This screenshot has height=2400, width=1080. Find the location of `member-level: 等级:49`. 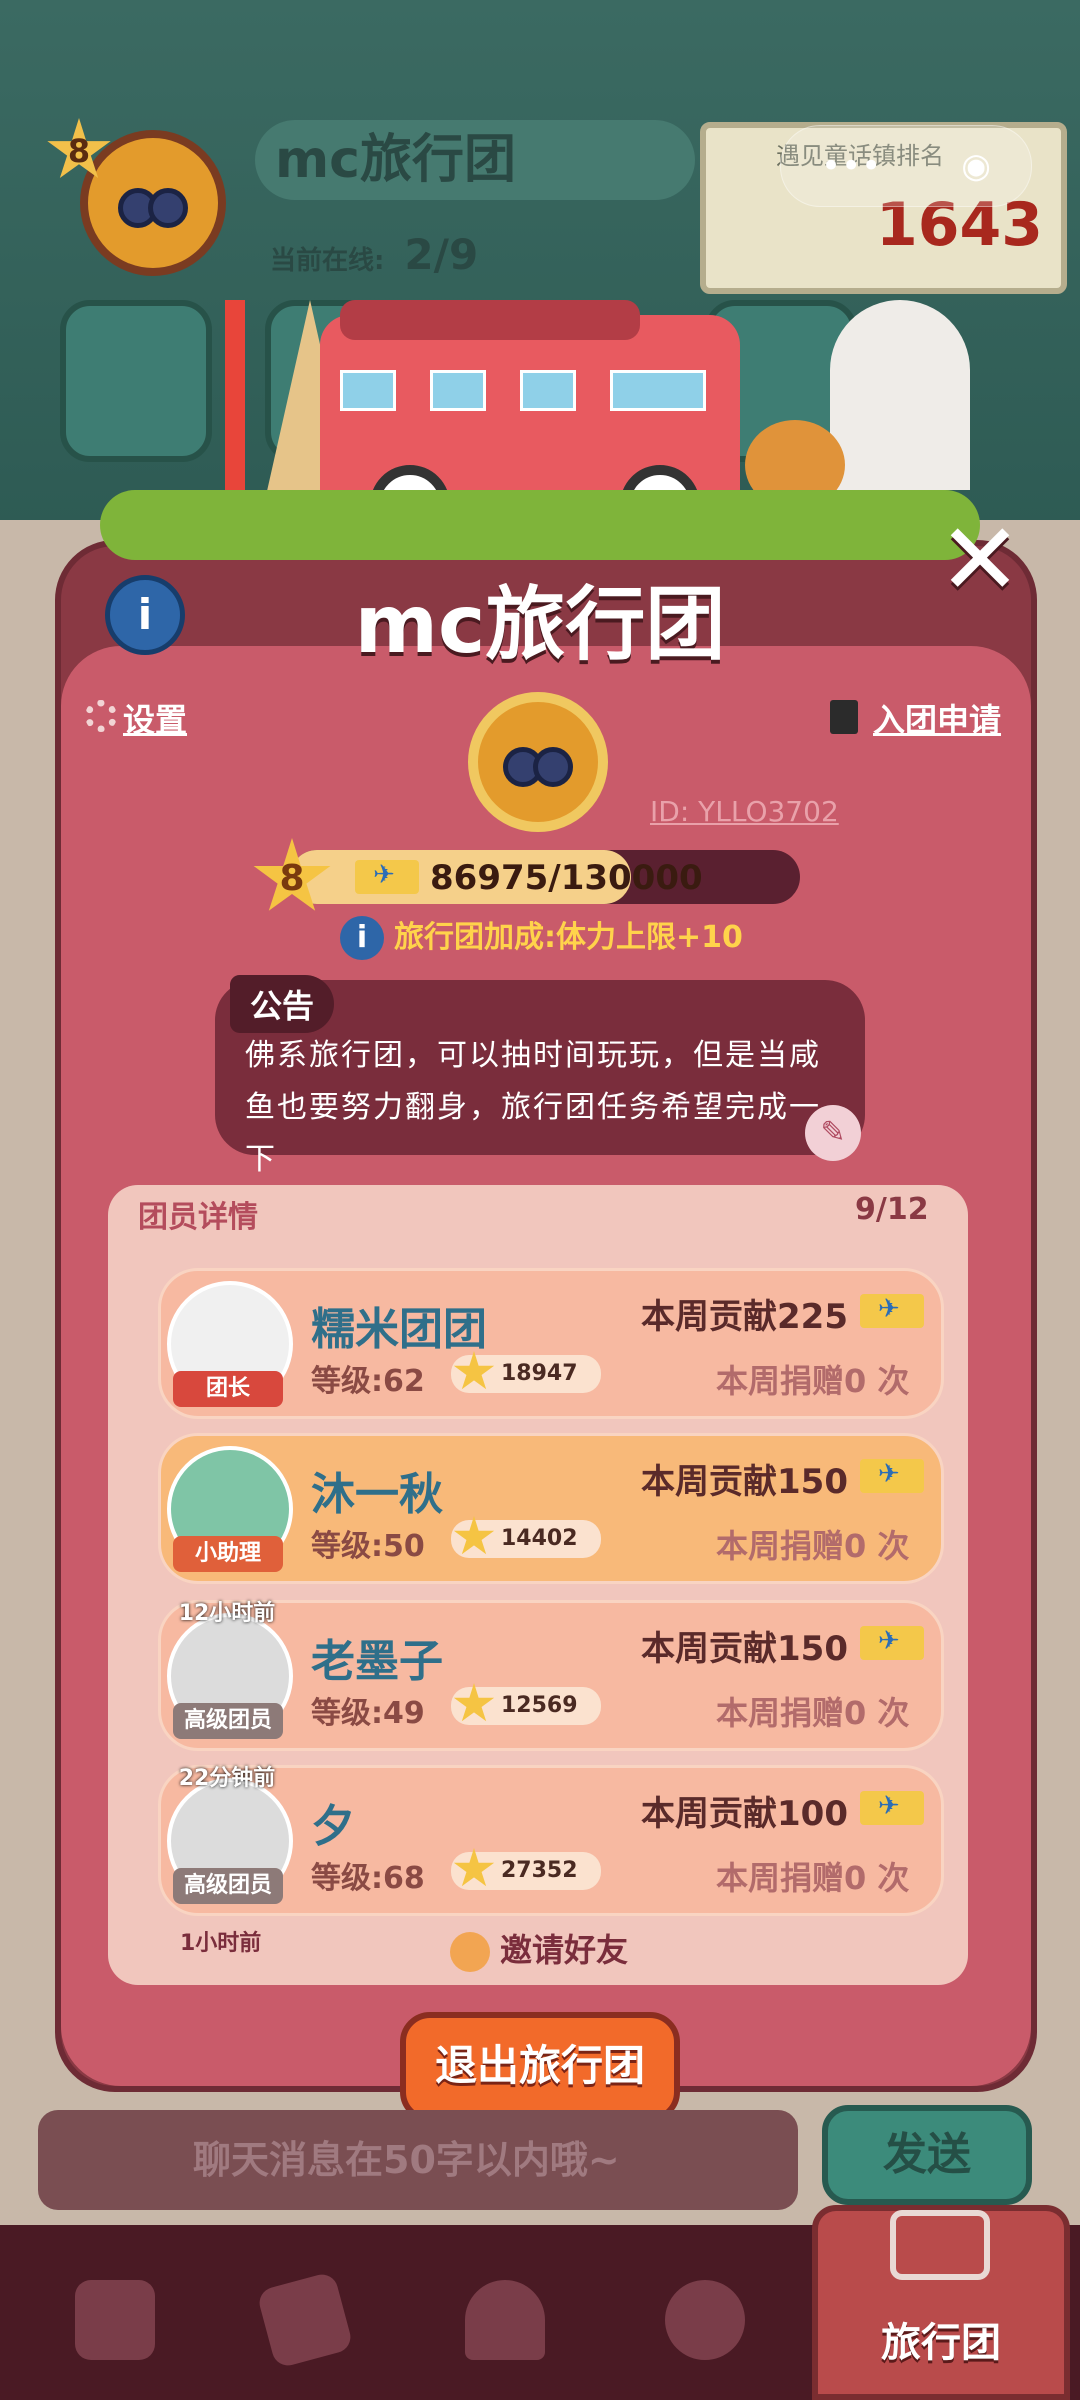

member-level: 等级:49 is located at coordinates (368, 1713).